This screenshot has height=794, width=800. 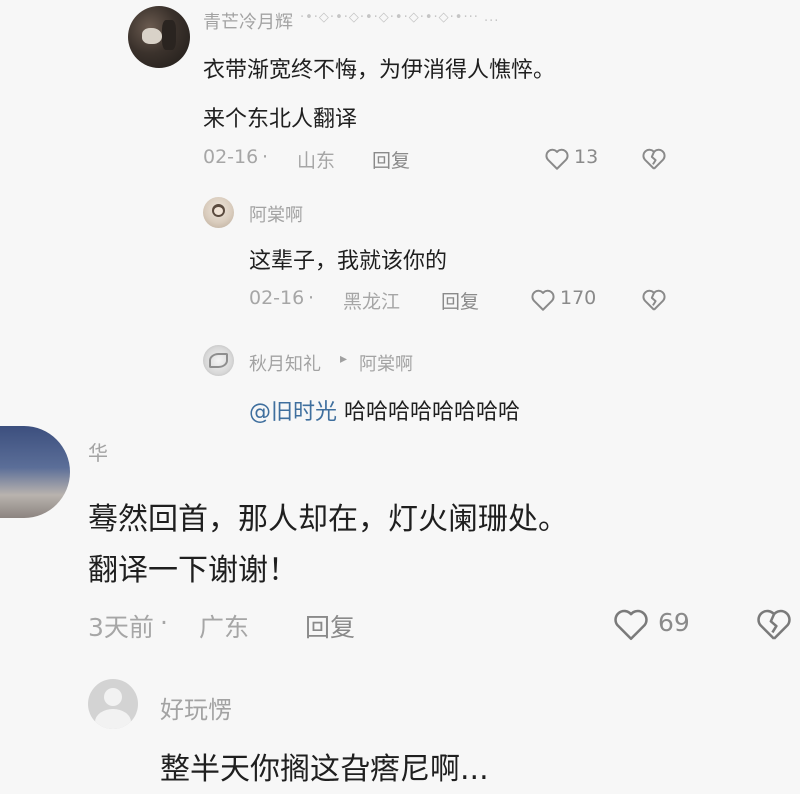 I want to click on comment-date: 3天前, so click(x=121, y=627).